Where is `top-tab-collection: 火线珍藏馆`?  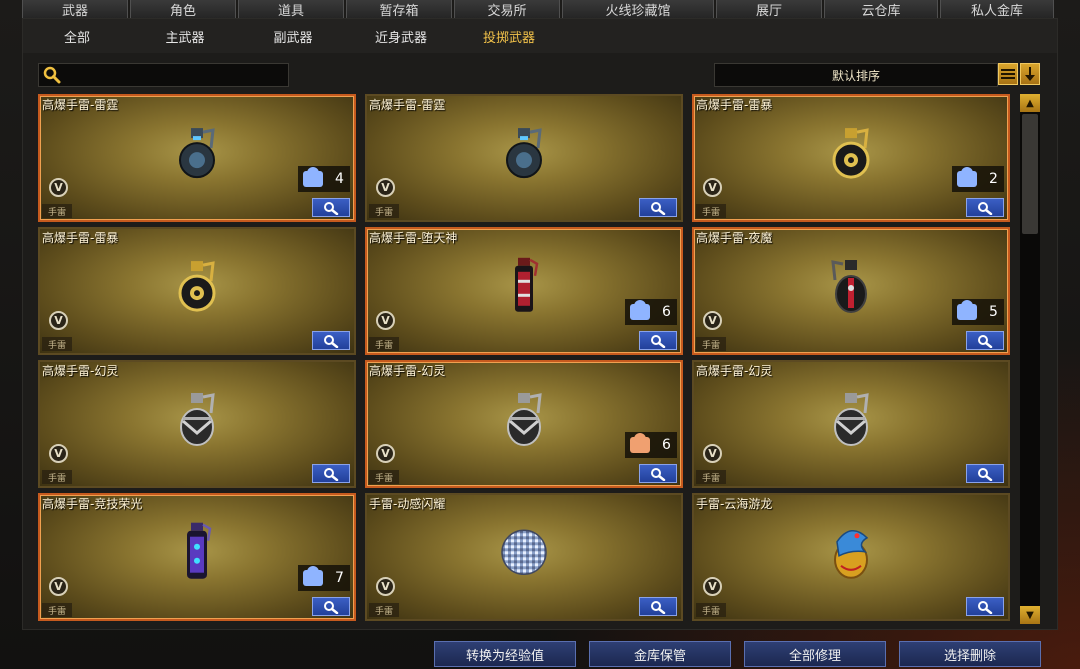 top-tab-collection: 火线珍藏馆 is located at coordinates (638, 9).